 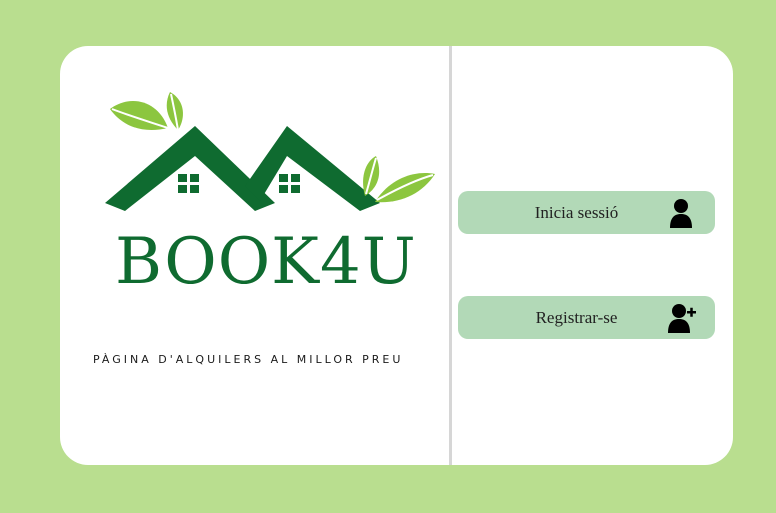 What do you see at coordinates (576, 317) in the screenshot?
I see `register-button-label: Registrar-se` at bounding box center [576, 317].